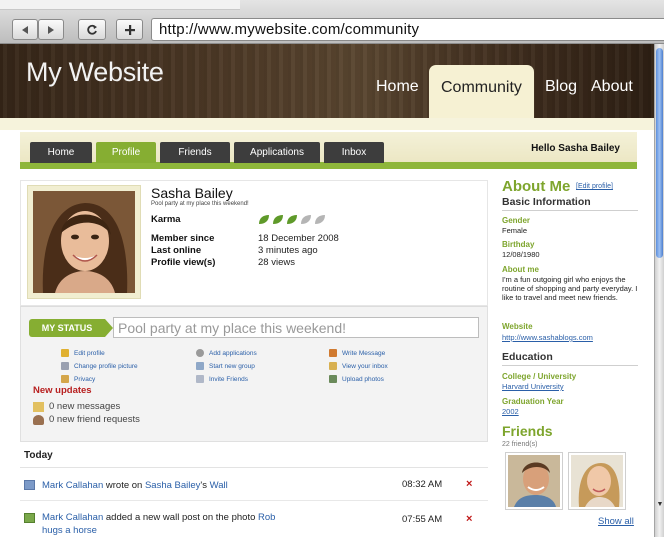 This screenshot has width=664, height=537. What do you see at coordinates (200, 204) in the screenshot?
I see `profile-status-line: Pool party at my place this weekend!` at bounding box center [200, 204].